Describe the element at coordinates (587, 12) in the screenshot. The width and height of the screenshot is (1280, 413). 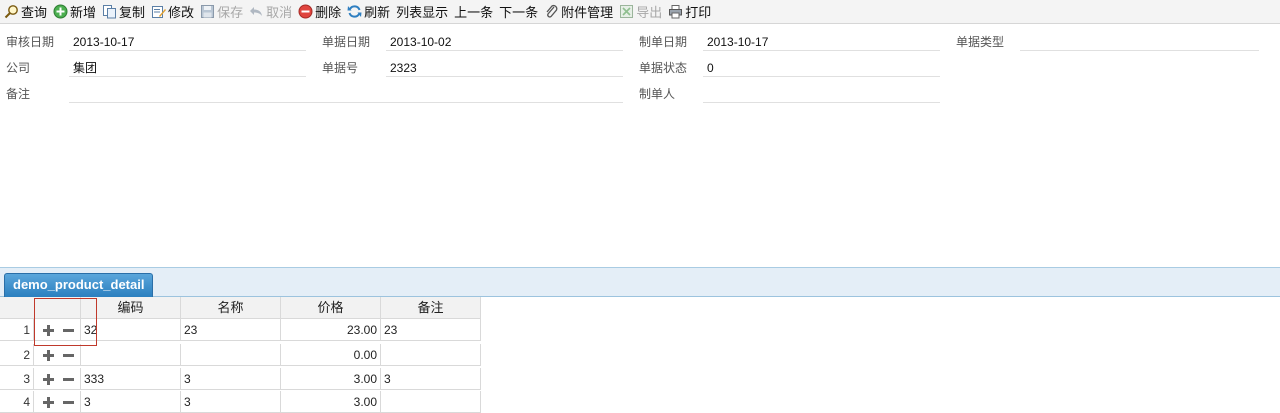
I see `attachment-label: 附件管理` at that location.